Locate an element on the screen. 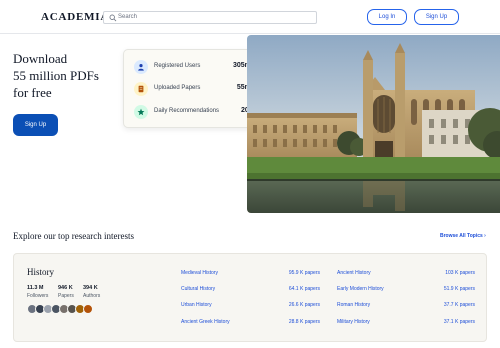 Image resolution: width=500 pixels, height=348 pixels. subtopic-count: 103 K papers is located at coordinates (460, 273).